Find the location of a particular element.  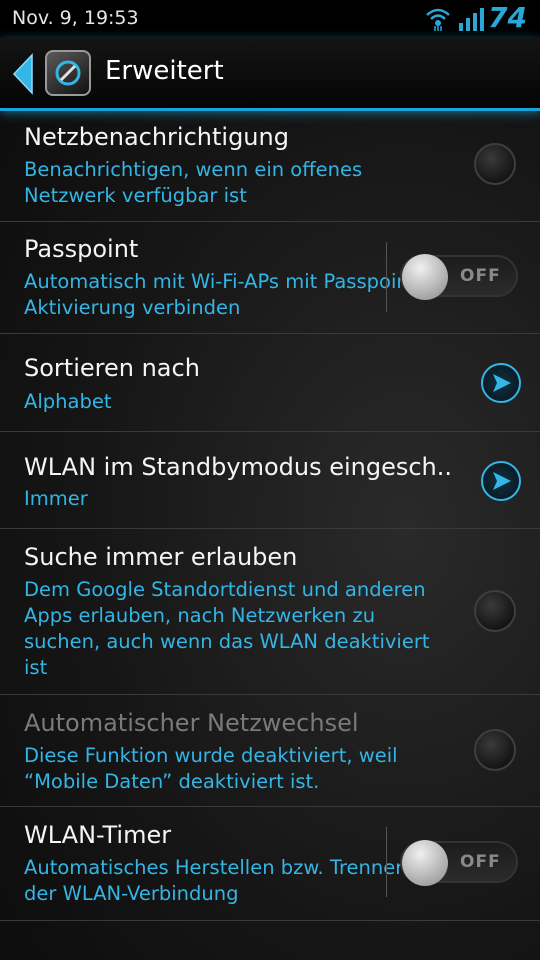

item-summary: Immer is located at coordinates (56, 498).